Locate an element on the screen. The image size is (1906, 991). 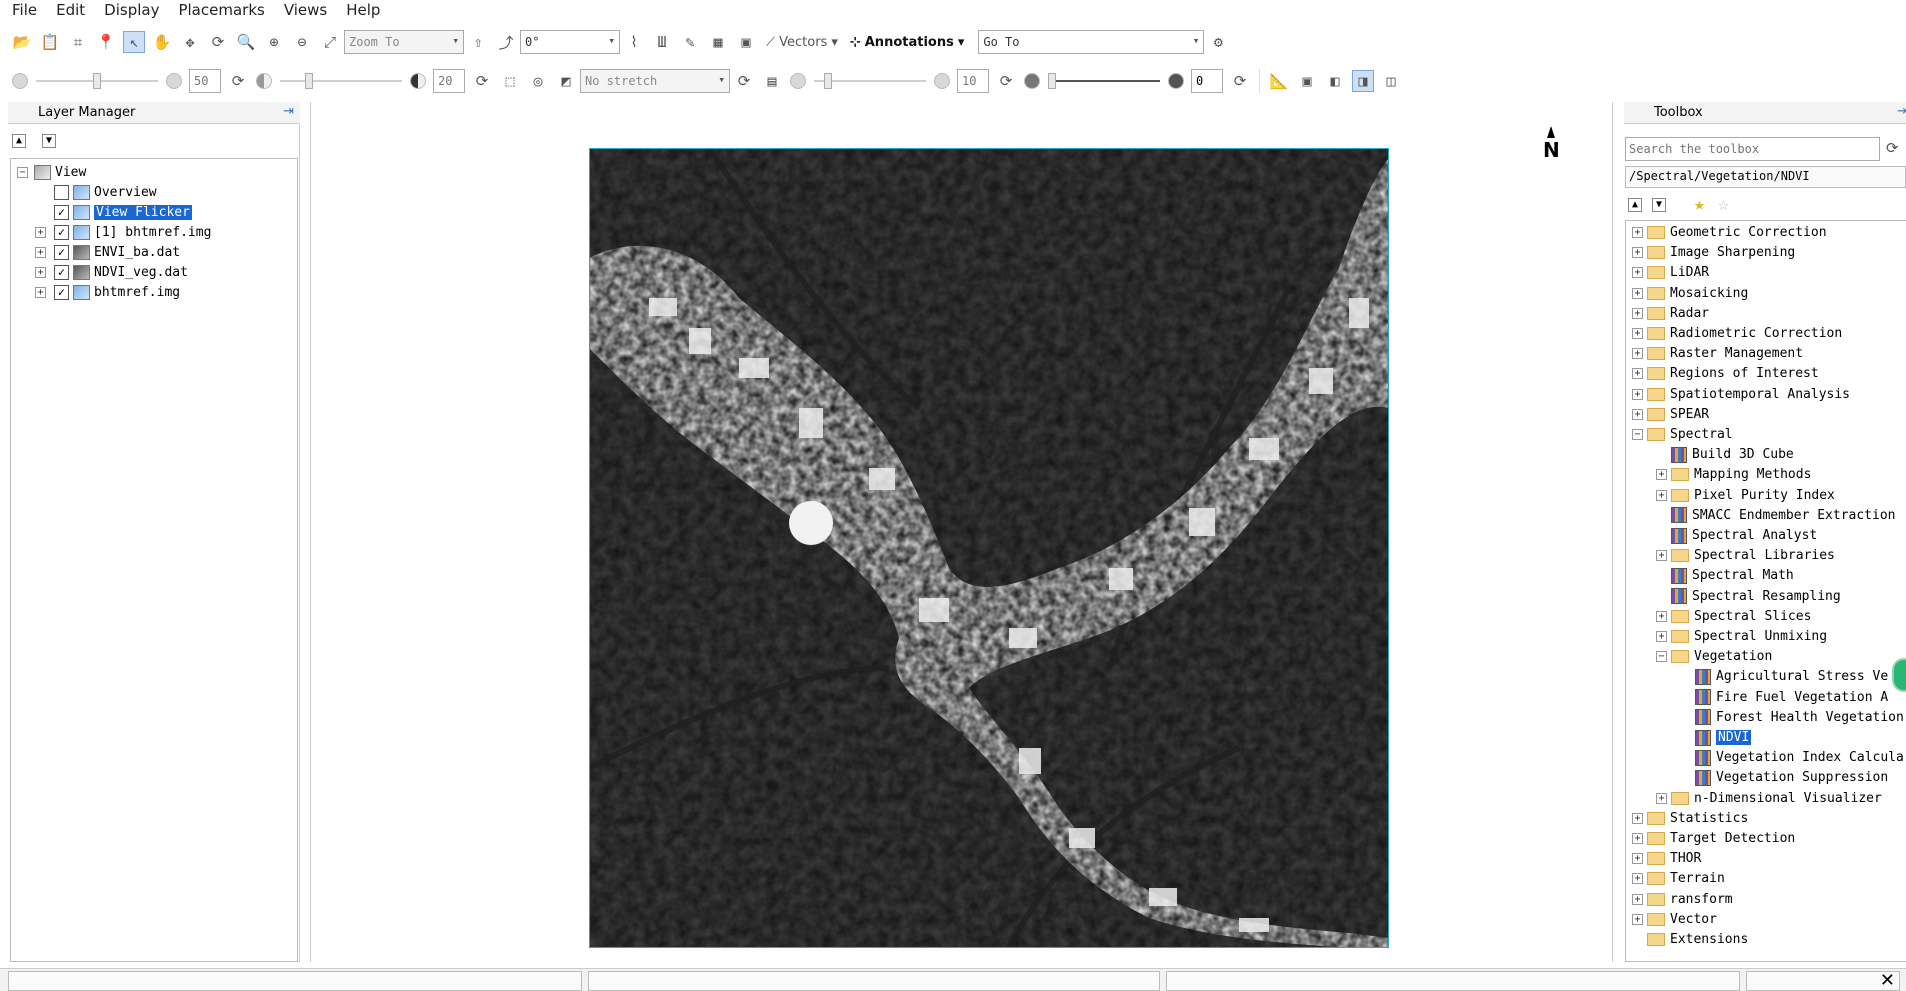
contrast-slider is located at coordinates (341, 81).